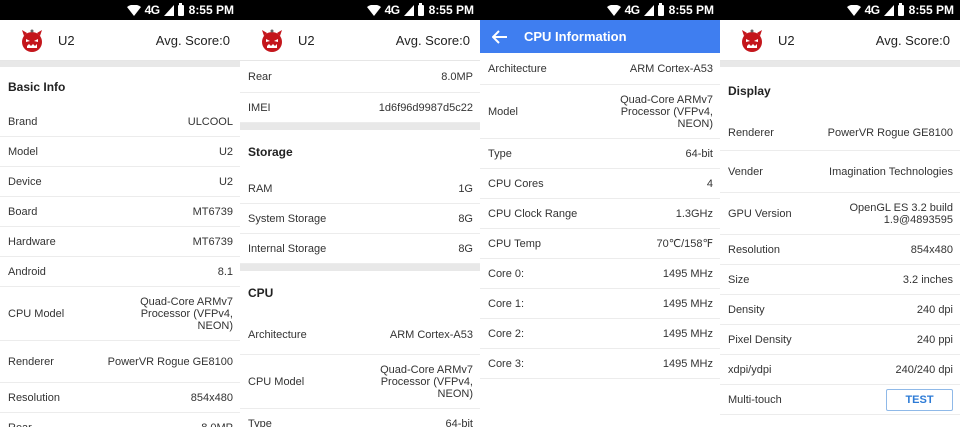 The width and height of the screenshot is (960, 427). I want to click on info-value: 1.3GHz, so click(694, 213).